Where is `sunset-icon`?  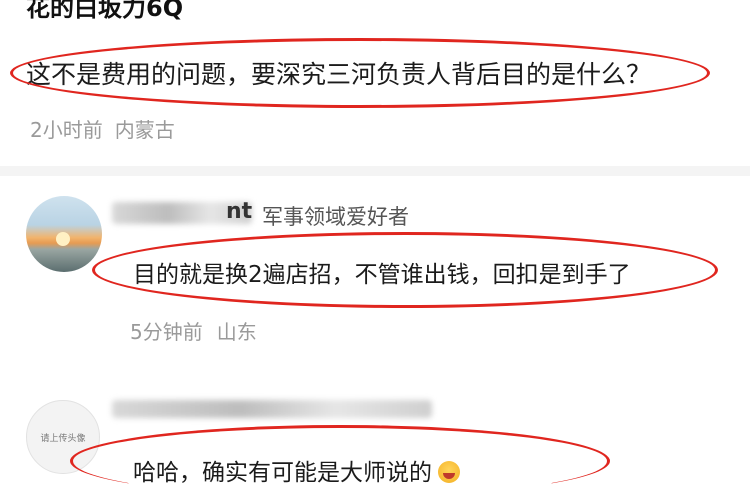 sunset-icon is located at coordinates (63, 239).